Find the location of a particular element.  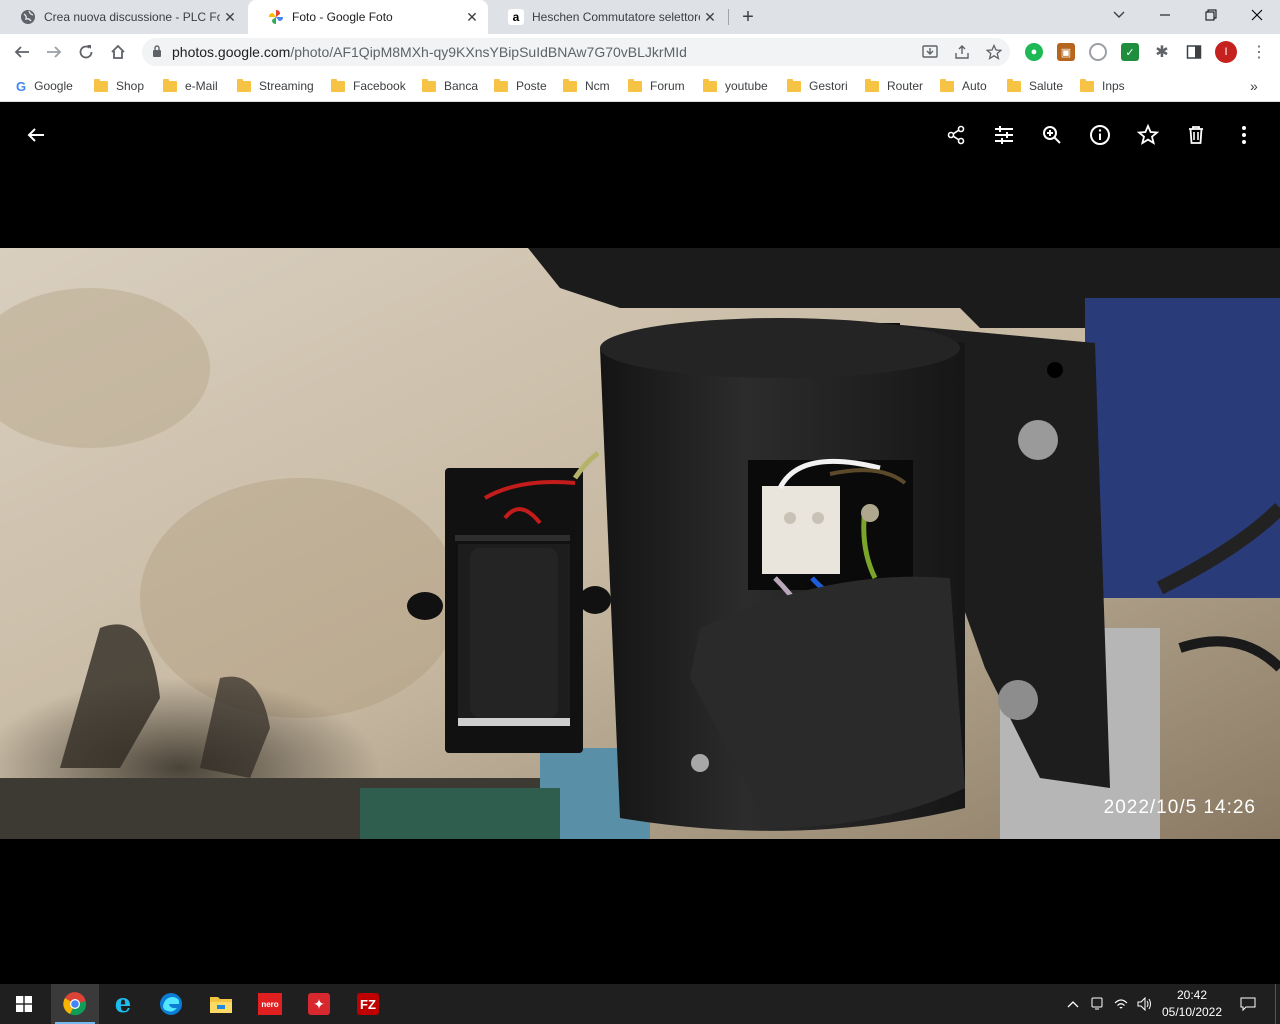

edit-icon is located at coordinates (1004, 135).